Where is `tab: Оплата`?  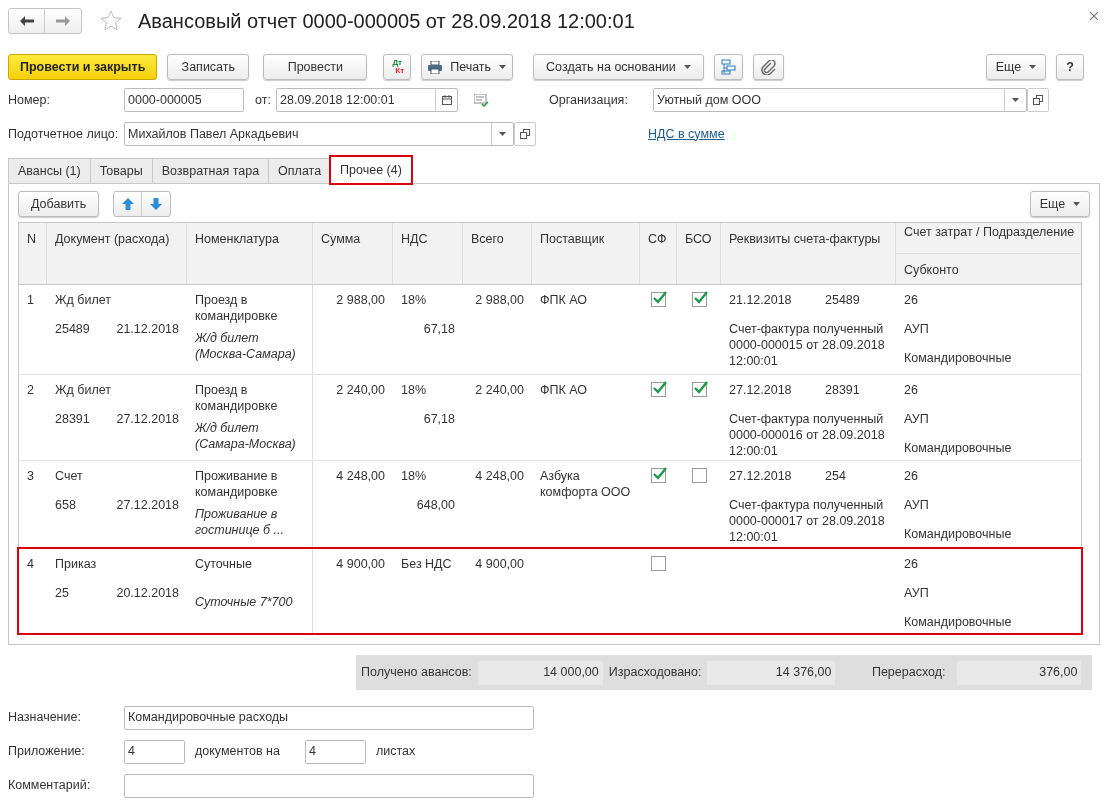
tab: Оплата is located at coordinates (300, 171).